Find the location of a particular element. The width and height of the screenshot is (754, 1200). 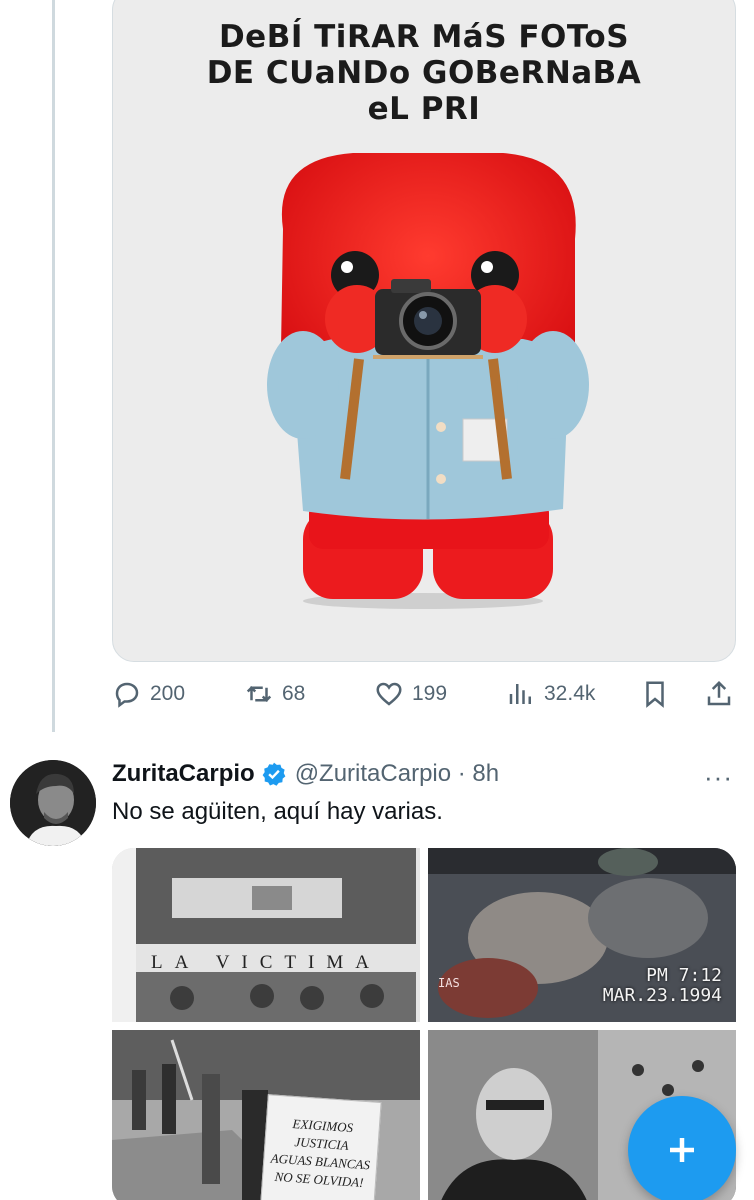

reply-icon is located at coordinates (127, 695).